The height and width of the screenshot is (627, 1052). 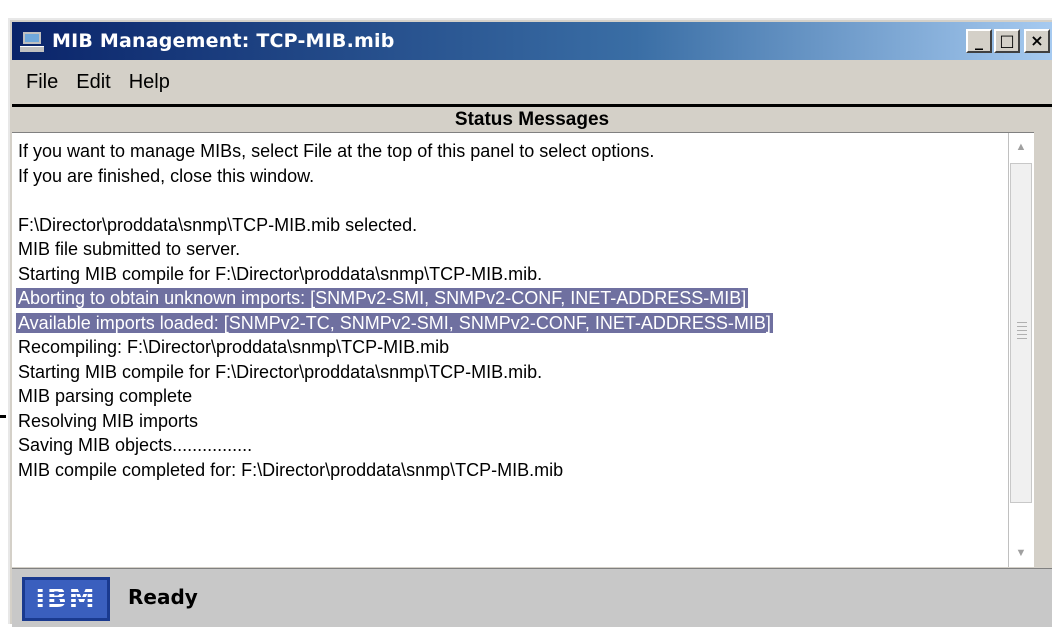 I want to click on window-controls: _ □ ×, so click(x=1008, y=41).